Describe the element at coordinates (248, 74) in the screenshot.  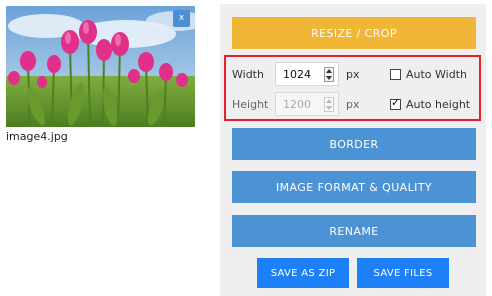
I see `width-label: Width` at that location.